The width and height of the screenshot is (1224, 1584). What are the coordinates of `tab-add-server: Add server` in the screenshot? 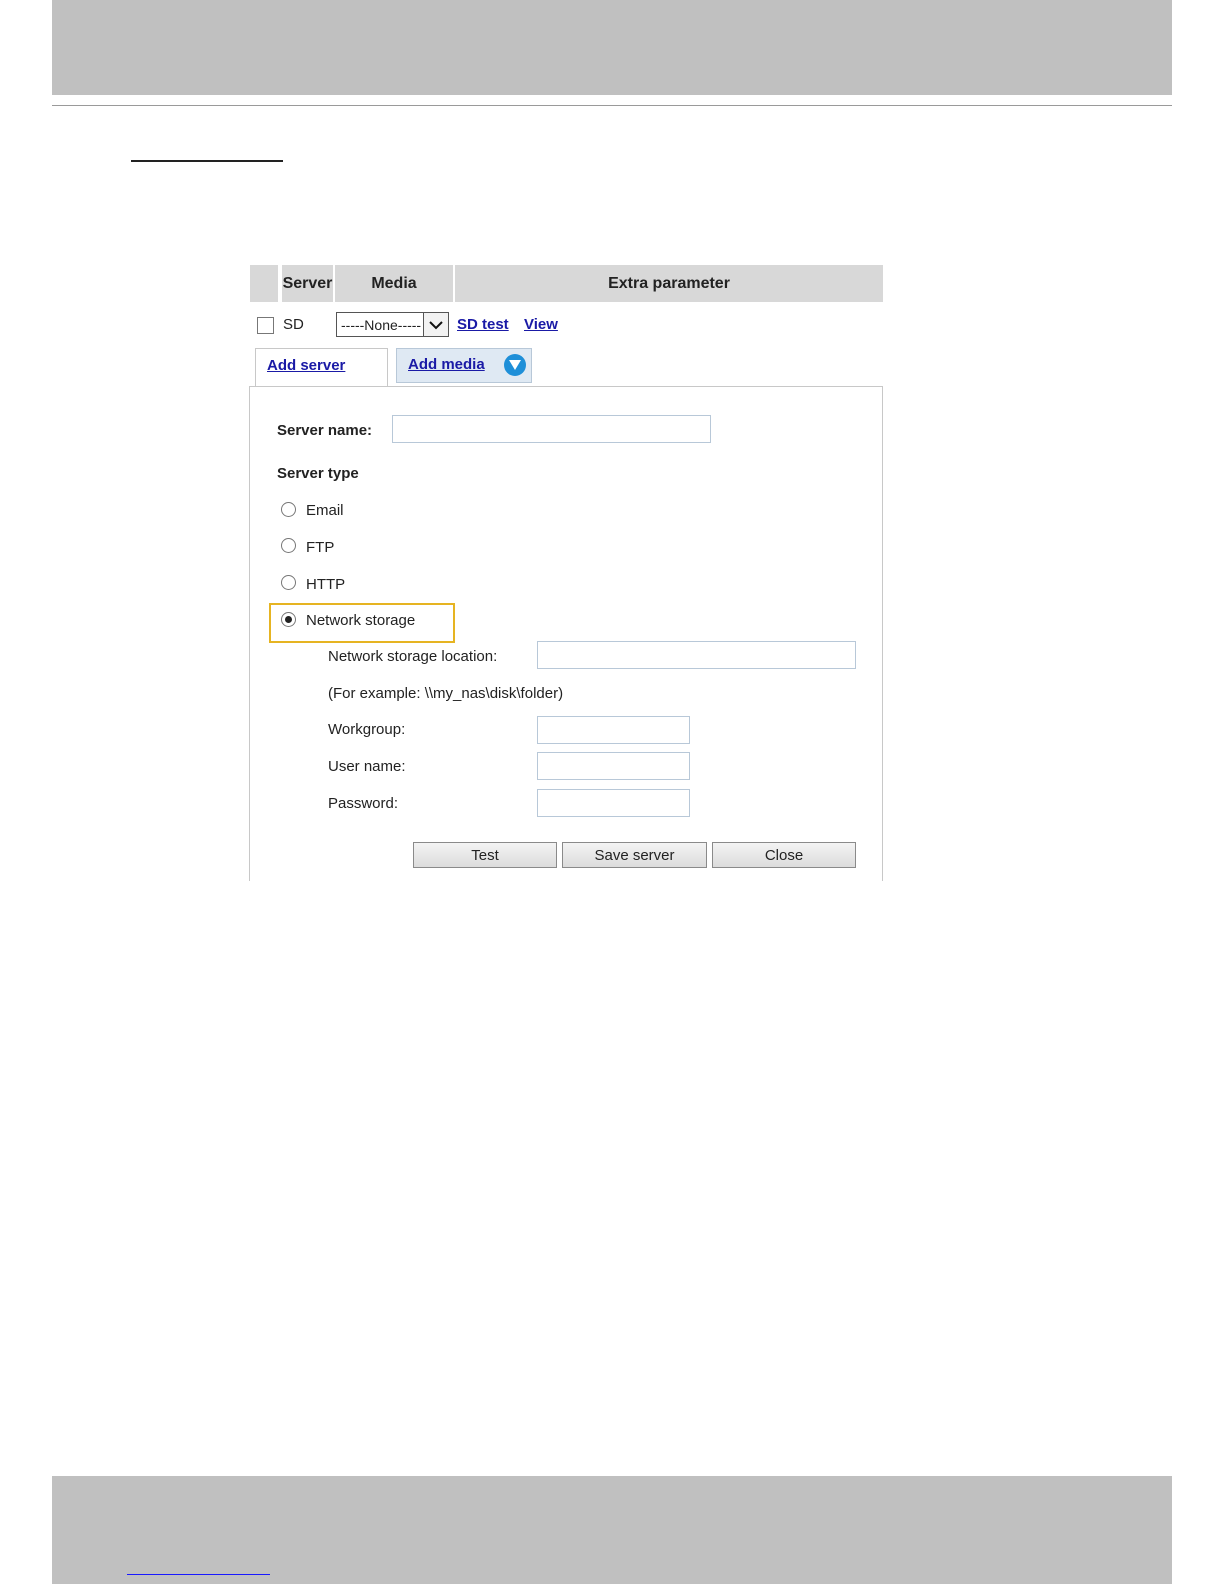 It's located at (321, 367).